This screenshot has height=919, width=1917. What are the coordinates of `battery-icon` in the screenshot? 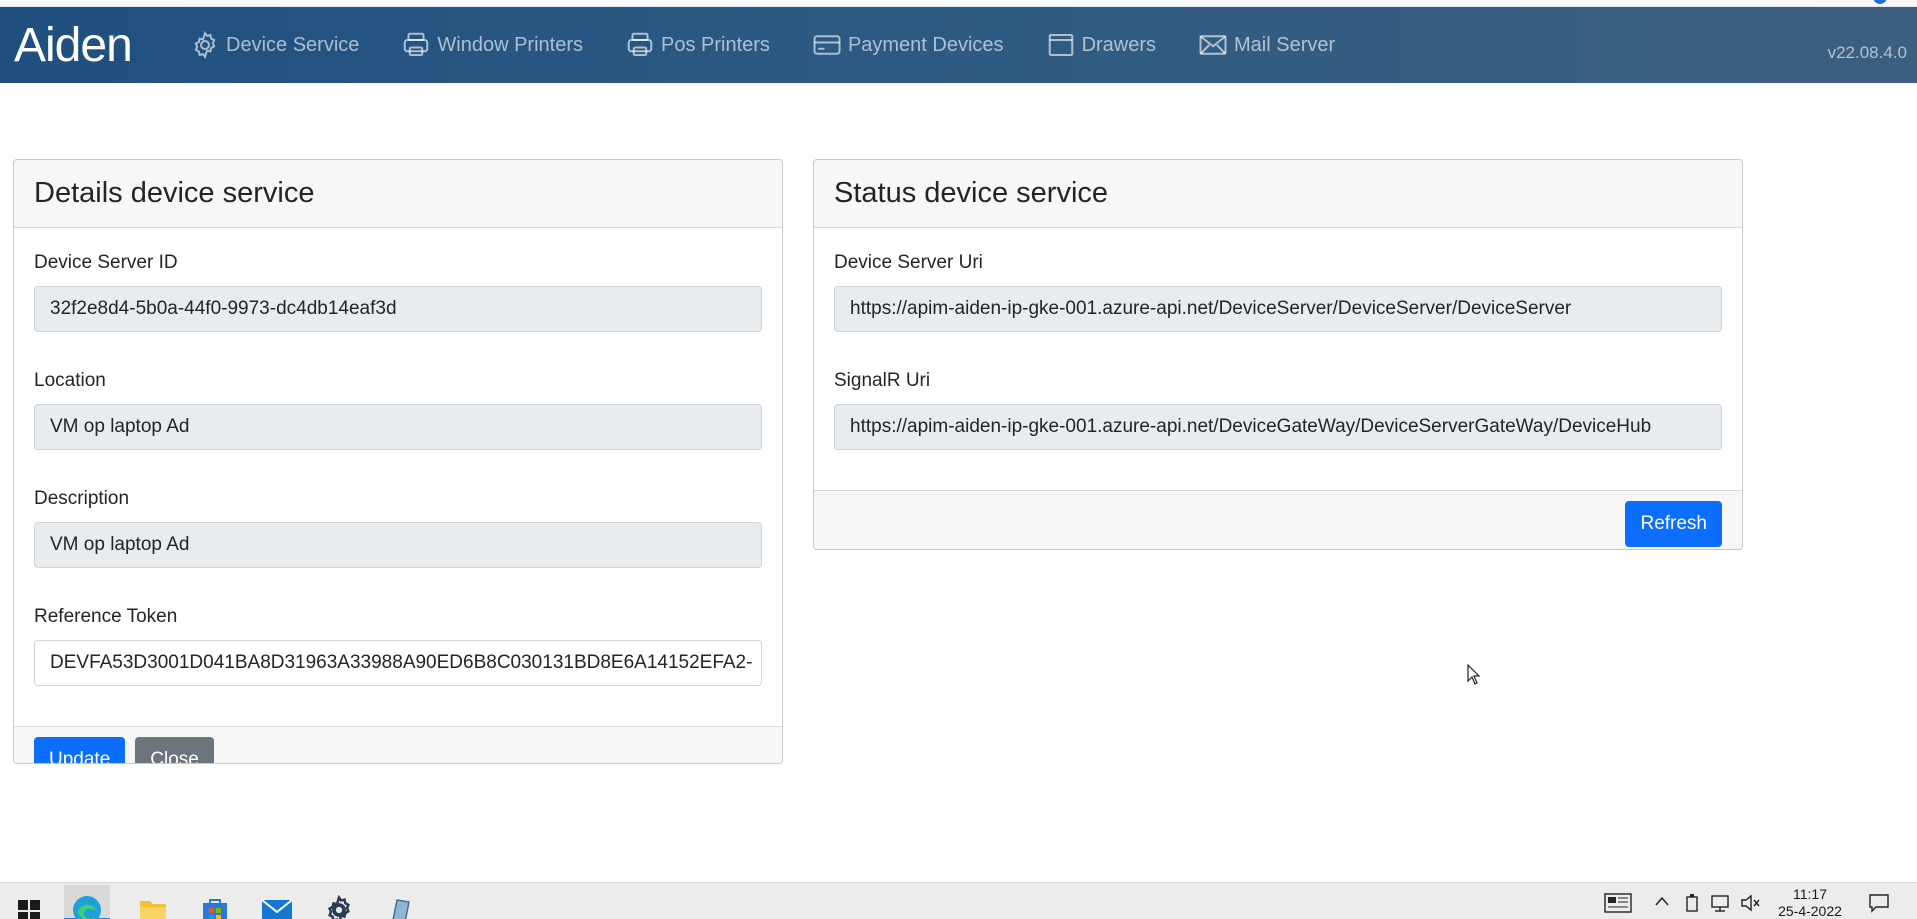 It's located at (1692, 904).